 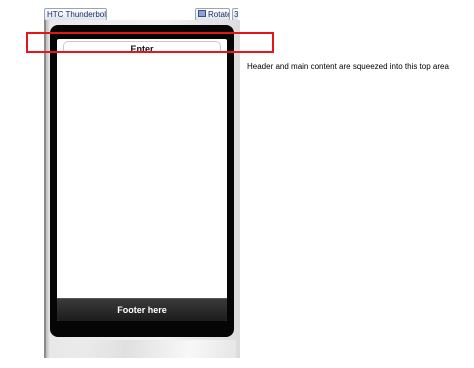 I want to click on rotate-button-label: Rotate, so click(x=219, y=14).